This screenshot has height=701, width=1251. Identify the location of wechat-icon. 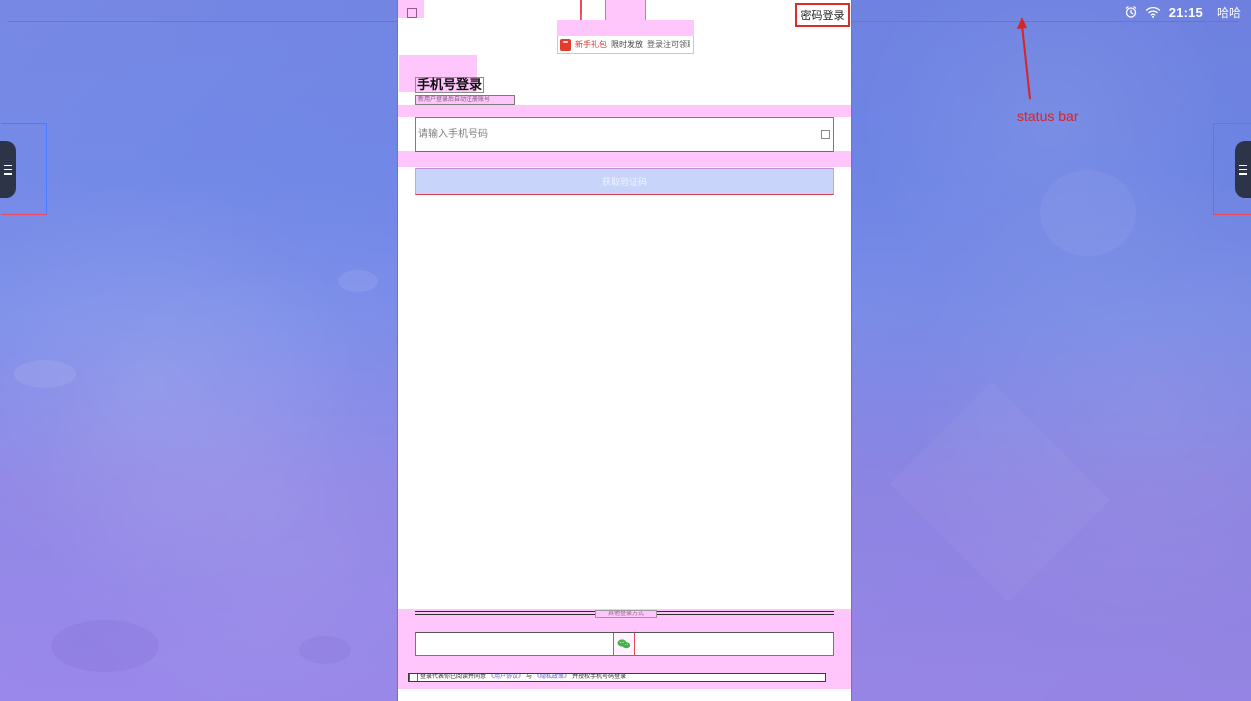
(624, 644).